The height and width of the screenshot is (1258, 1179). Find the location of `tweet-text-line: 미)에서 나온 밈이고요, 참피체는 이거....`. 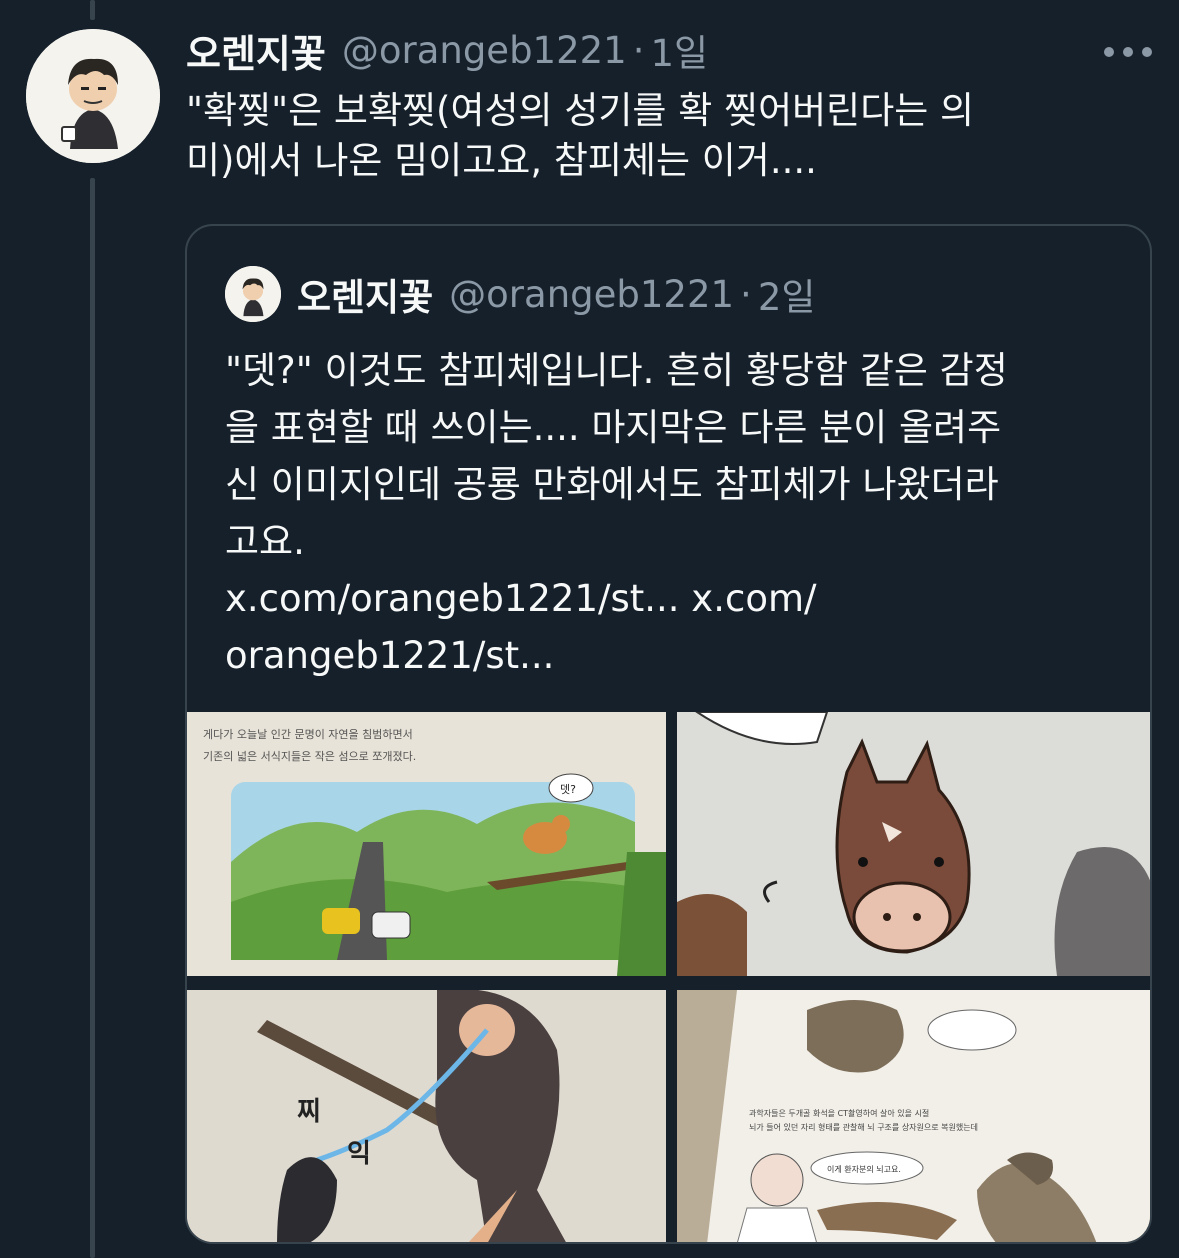

tweet-text-line: 미)에서 나온 밈이고요, 참피체는 이거.... is located at coordinates (501, 160).